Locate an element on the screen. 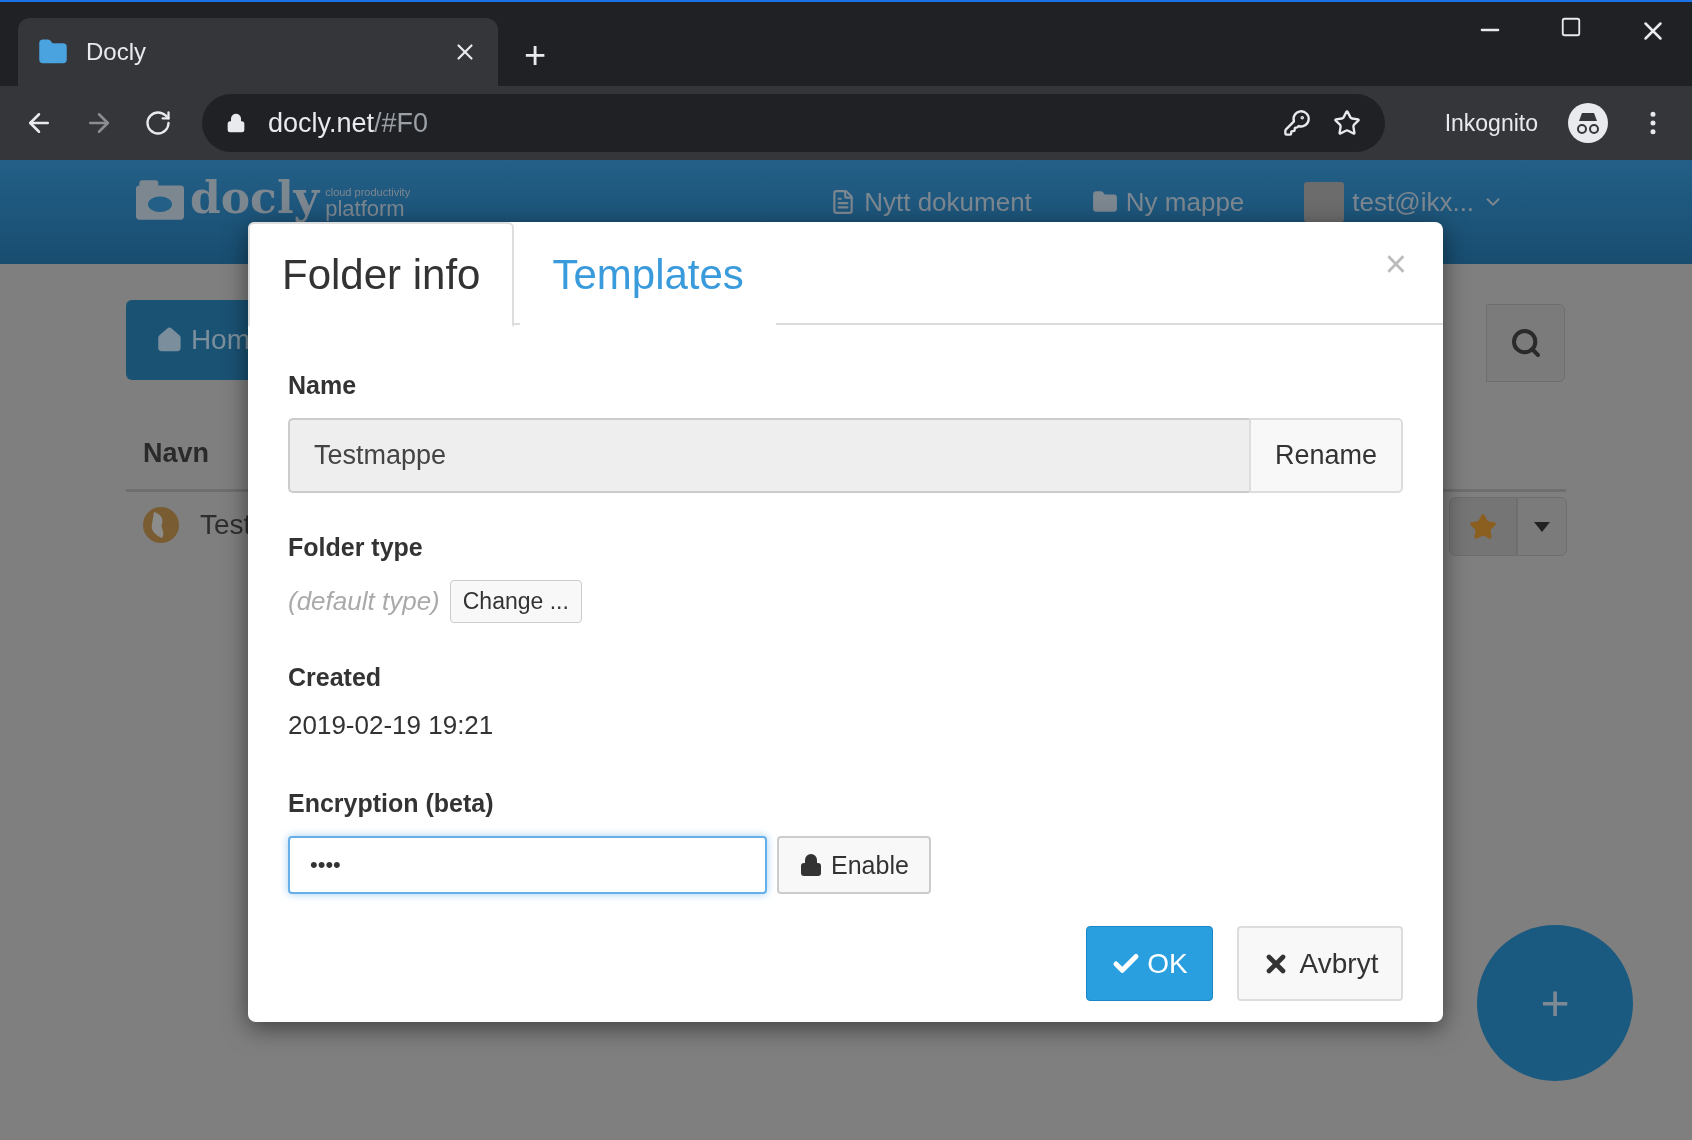 The height and width of the screenshot is (1140, 1692). profile-label: Inkognito is located at coordinates (1491, 123).